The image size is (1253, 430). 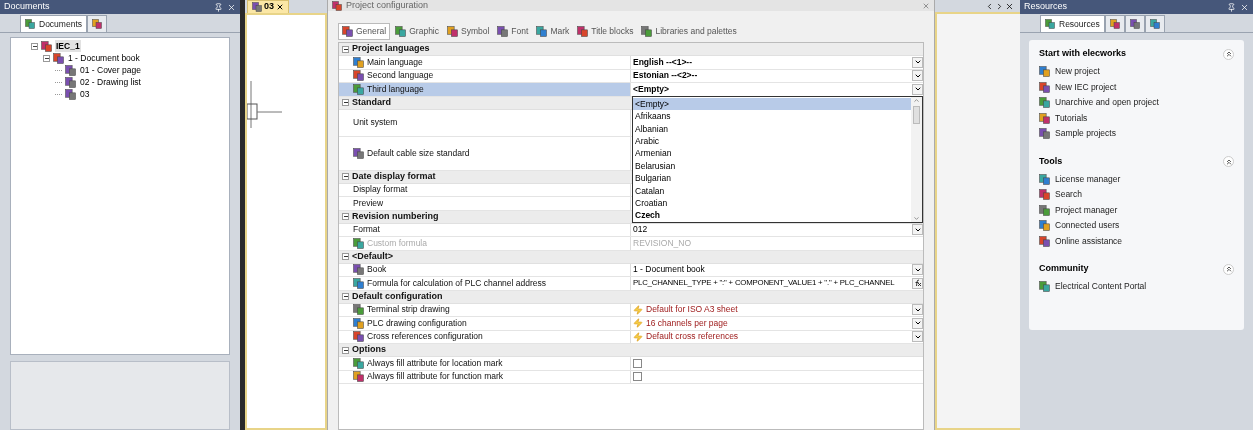 I want to click on property-label-cell: Third language, so click(x=485, y=89).